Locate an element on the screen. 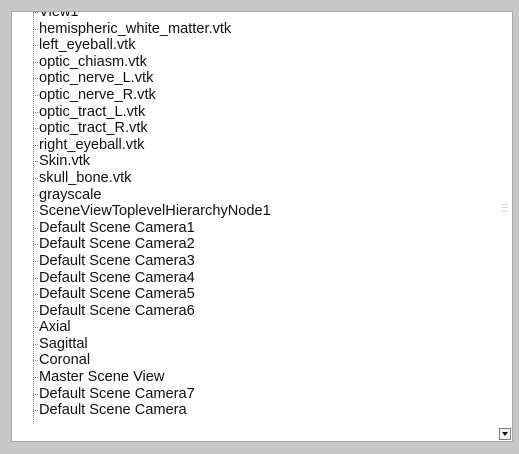 The image size is (519, 454). tree-item: optic_nerve_L.vtk is located at coordinates (255, 78).